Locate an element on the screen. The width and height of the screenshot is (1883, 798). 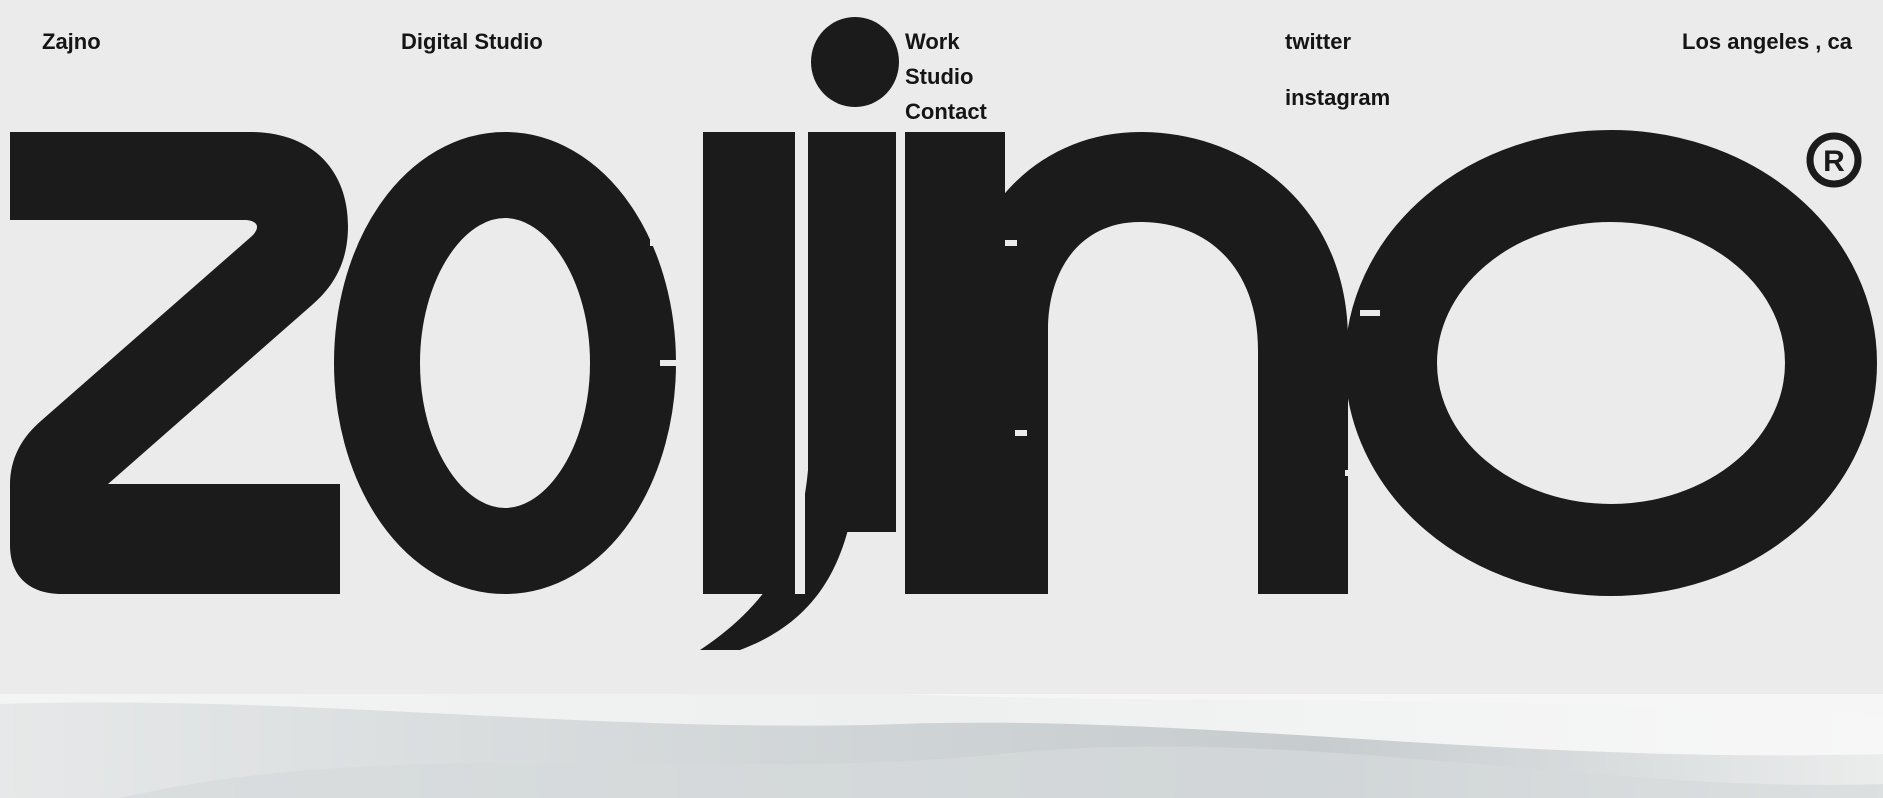
menu-item-work: Work is located at coordinates (946, 41).